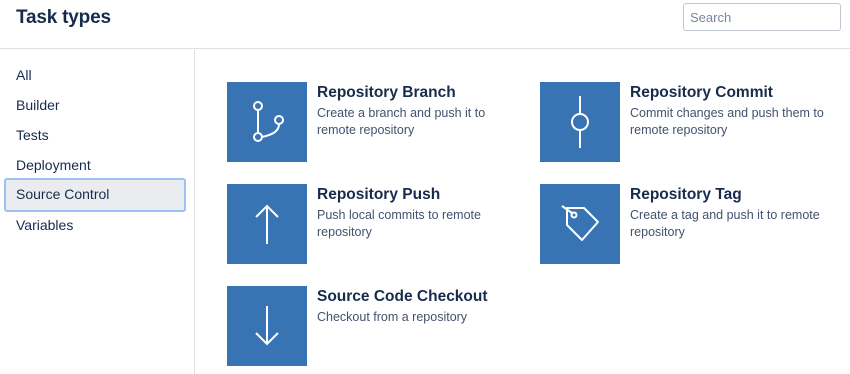  I want to click on sidebar-item-tests: Tests, so click(95, 135).